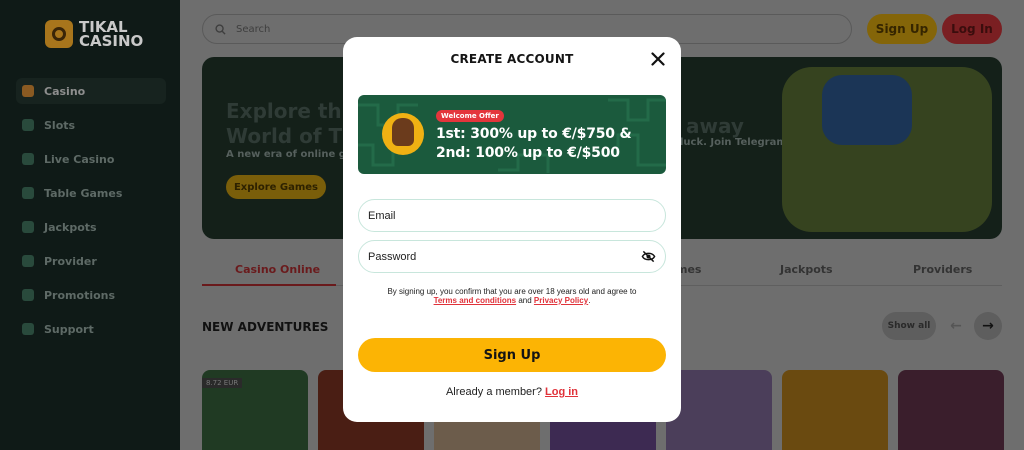 Image resolution: width=1024 pixels, height=450 pixels. Describe the element at coordinates (403, 134) in the screenshot. I see `promo-character-image` at that location.